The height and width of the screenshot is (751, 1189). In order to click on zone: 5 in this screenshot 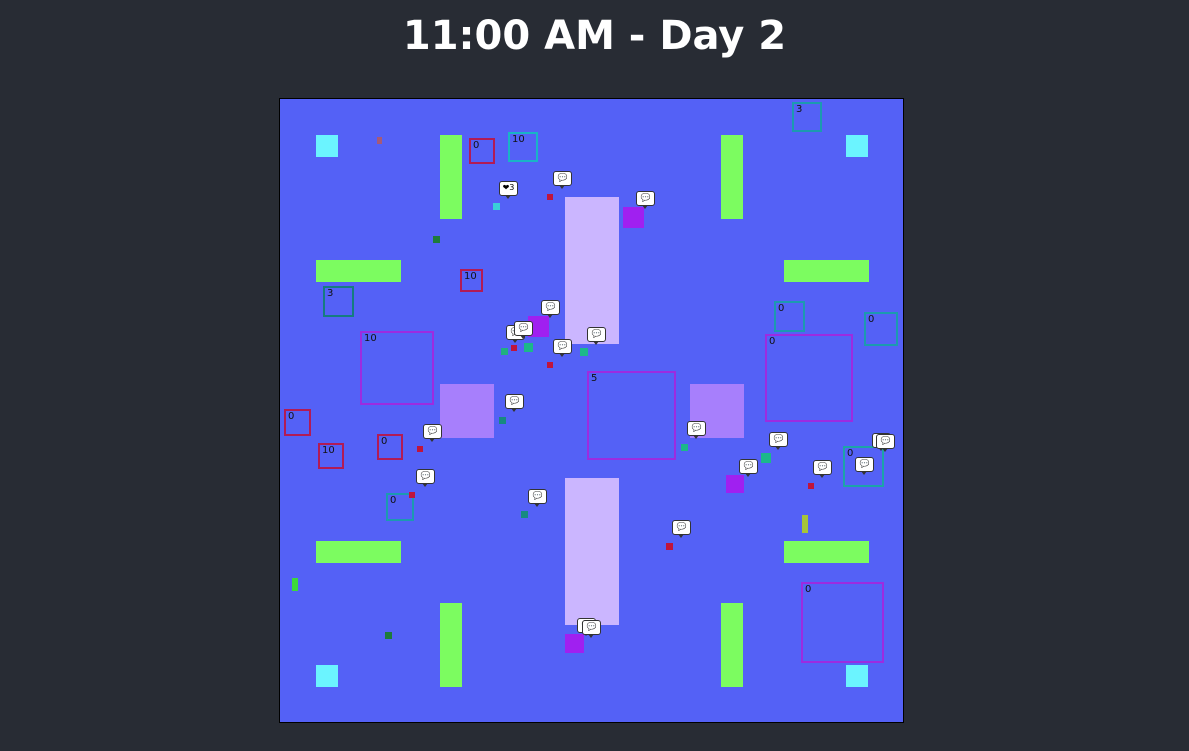, I will do `click(631, 415)`.